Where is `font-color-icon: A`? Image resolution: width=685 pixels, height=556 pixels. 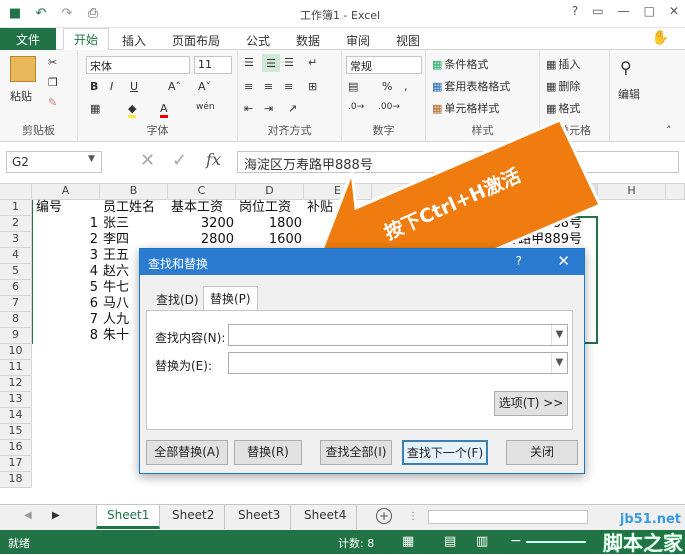
font-color-icon: A is located at coordinates (164, 110).